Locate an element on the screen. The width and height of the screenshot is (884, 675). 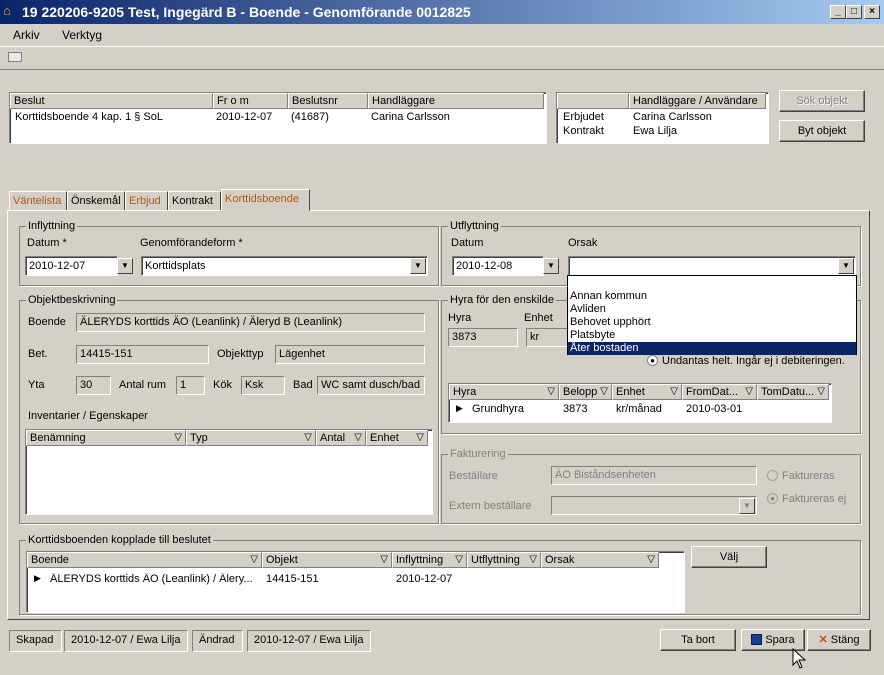
list-item: Annan kommun is located at coordinates (712, 296).